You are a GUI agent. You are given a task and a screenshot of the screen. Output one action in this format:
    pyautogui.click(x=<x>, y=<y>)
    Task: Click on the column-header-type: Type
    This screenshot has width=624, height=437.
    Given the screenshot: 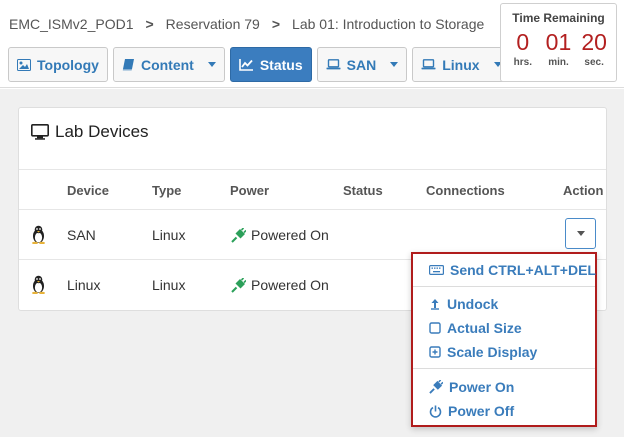 What is the action you would take?
    pyautogui.click(x=167, y=190)
    